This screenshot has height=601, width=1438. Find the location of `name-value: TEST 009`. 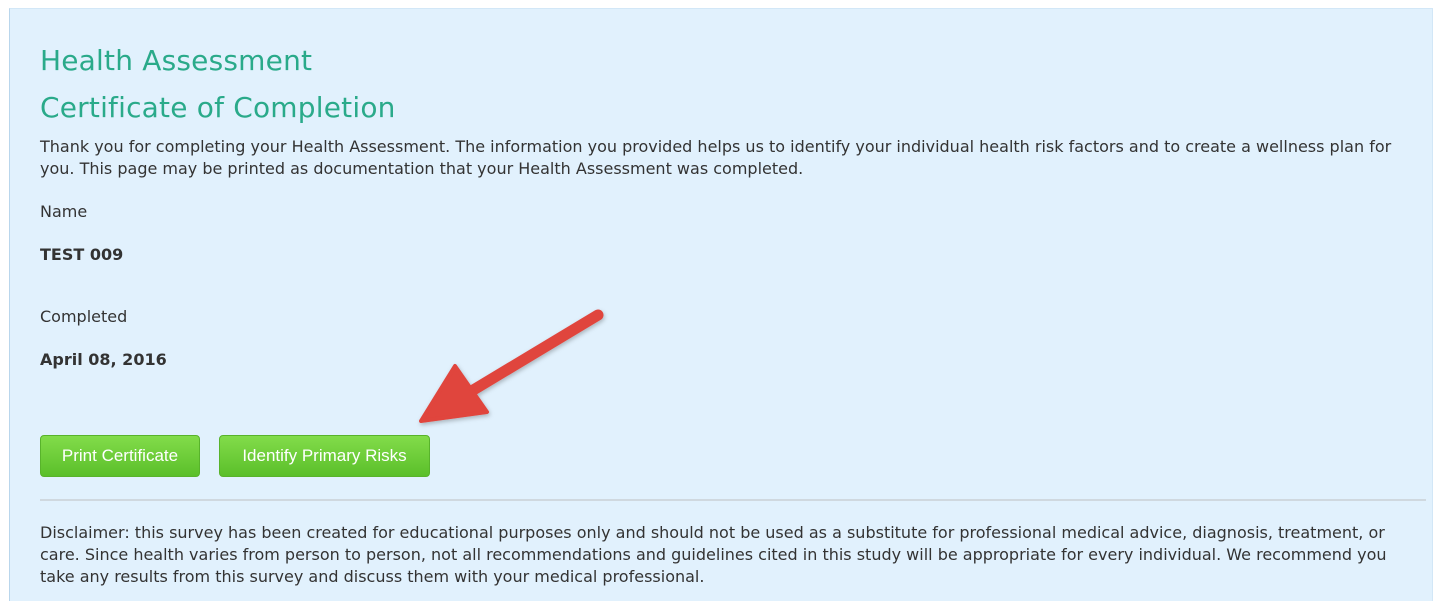

name-value: TEST 009 is located at coordinates (82, 254).